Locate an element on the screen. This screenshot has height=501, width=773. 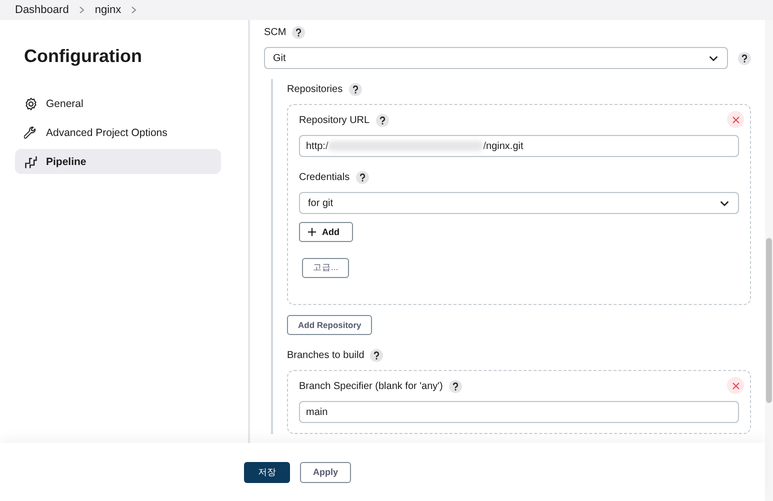
breadcrumb-link: nginx is located at coordinates (108, 10).